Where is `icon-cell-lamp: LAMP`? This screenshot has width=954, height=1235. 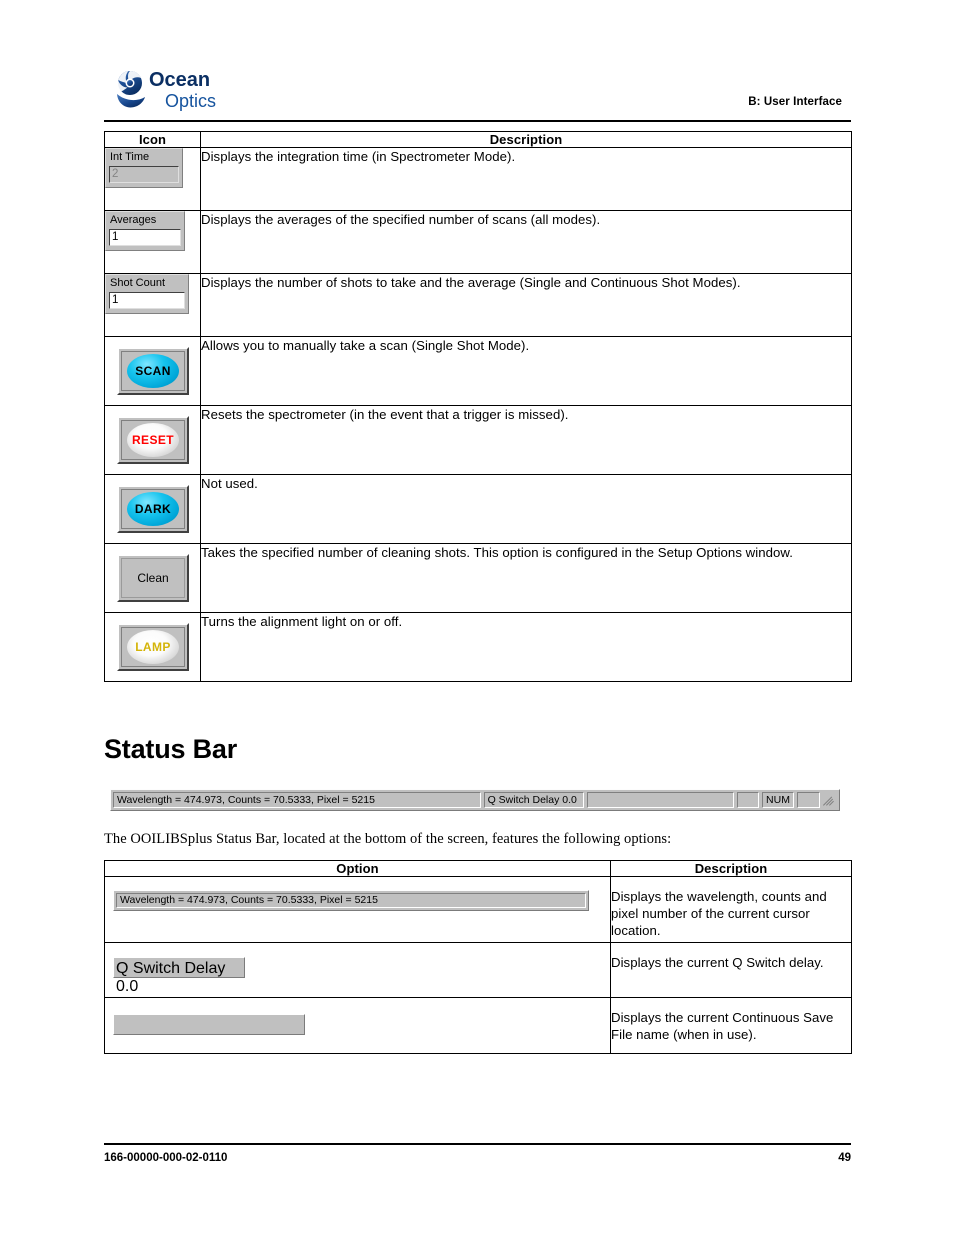
icon-cell-lamp: LAMP is located at coordinates (152, 647).